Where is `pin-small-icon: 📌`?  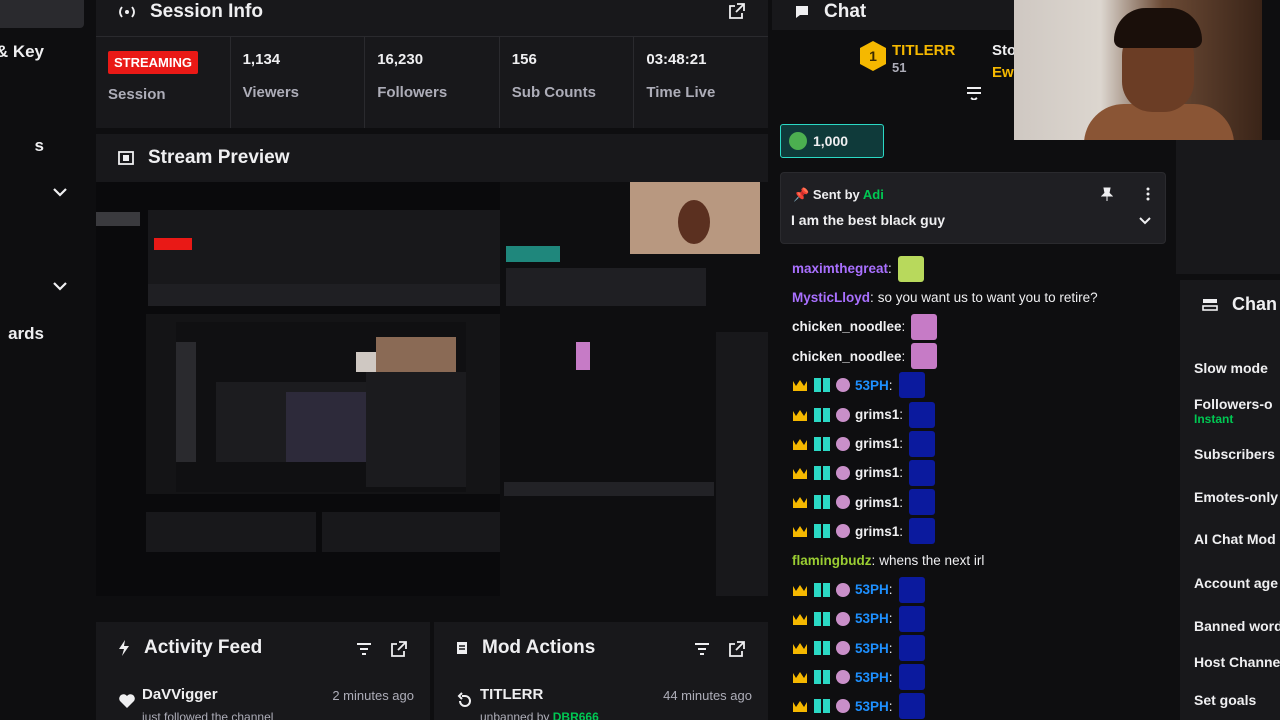 pin-small-icon: 📌 is located at coordinates (801, 194).